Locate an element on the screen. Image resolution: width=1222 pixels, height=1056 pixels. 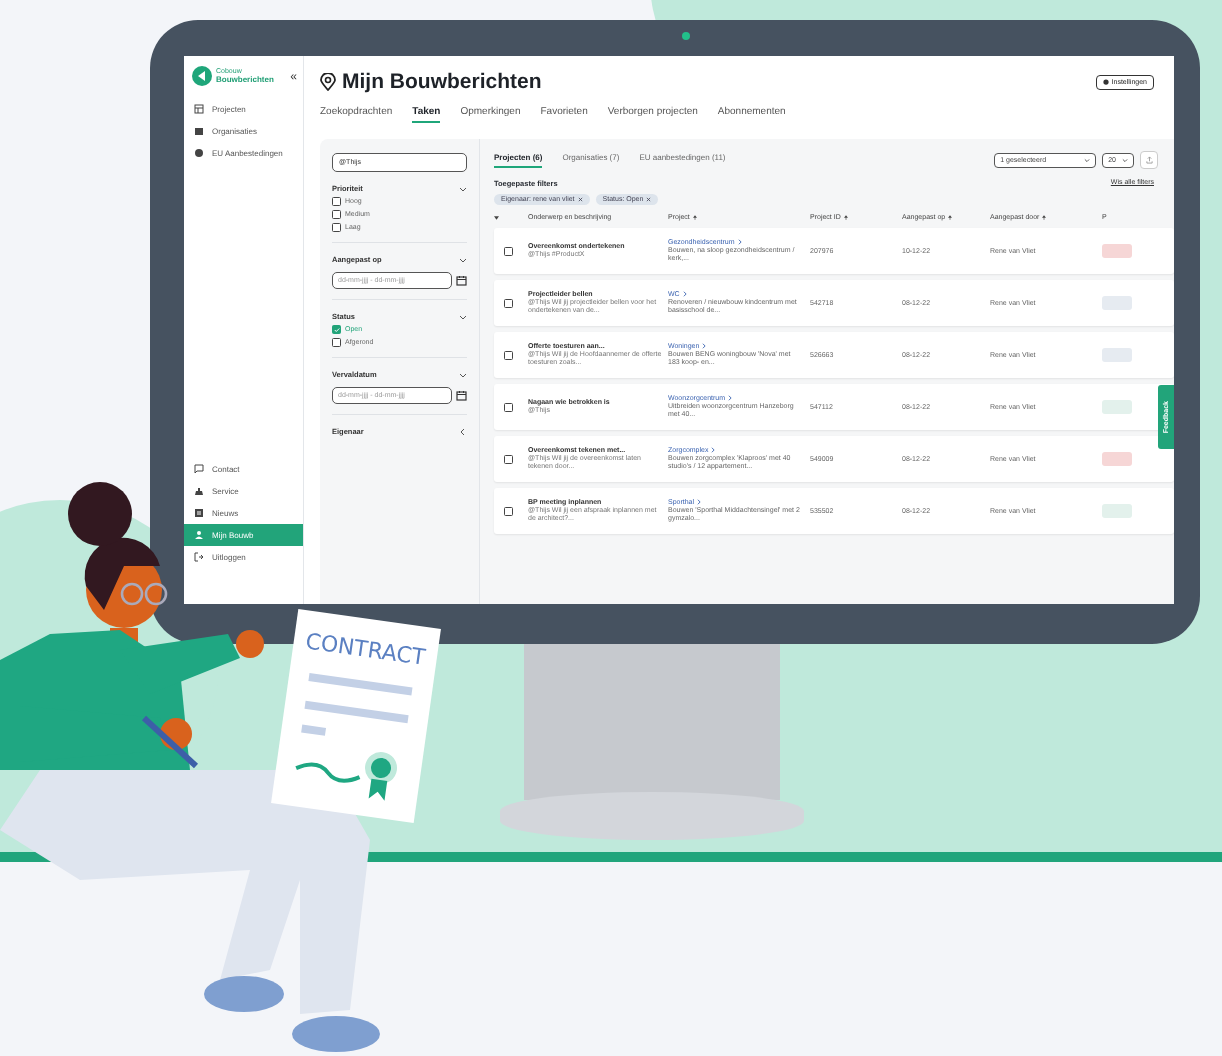
camera-dot is located at coordinates (686, 36).